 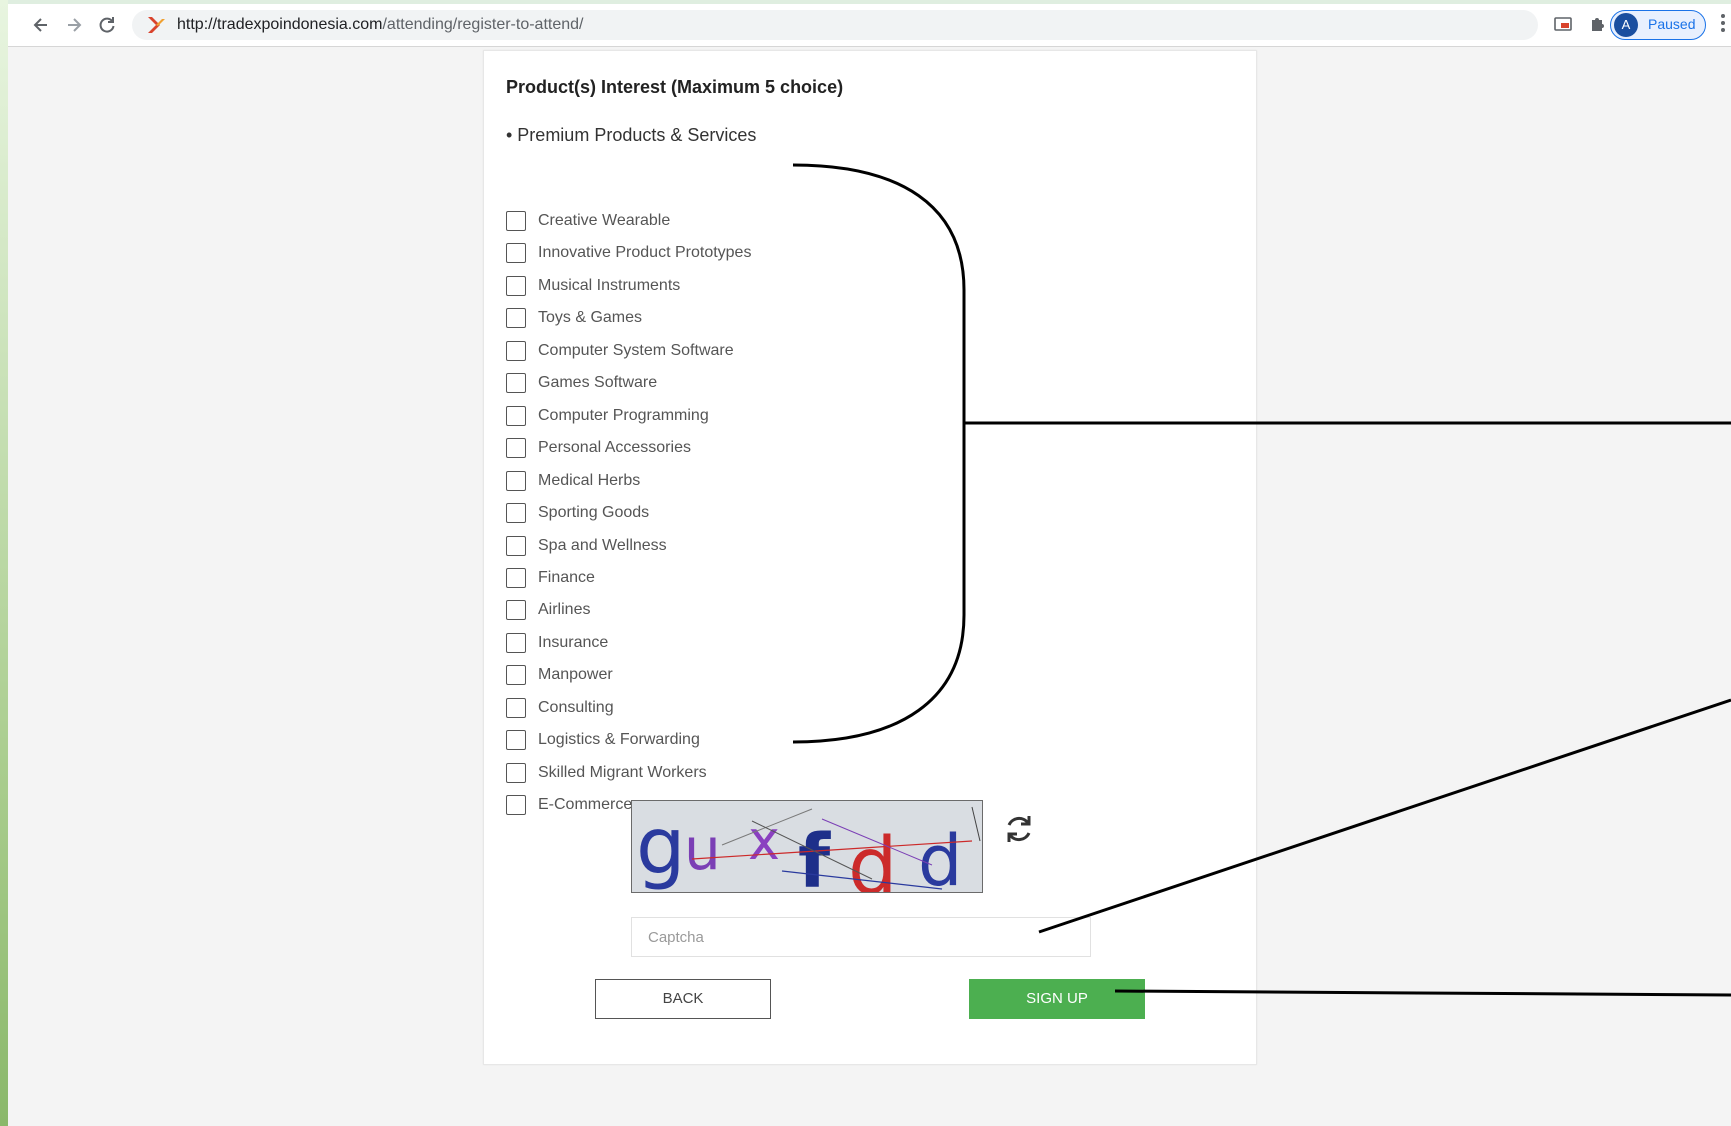 I want to click on forward-icon, so click(x=74, y=25).